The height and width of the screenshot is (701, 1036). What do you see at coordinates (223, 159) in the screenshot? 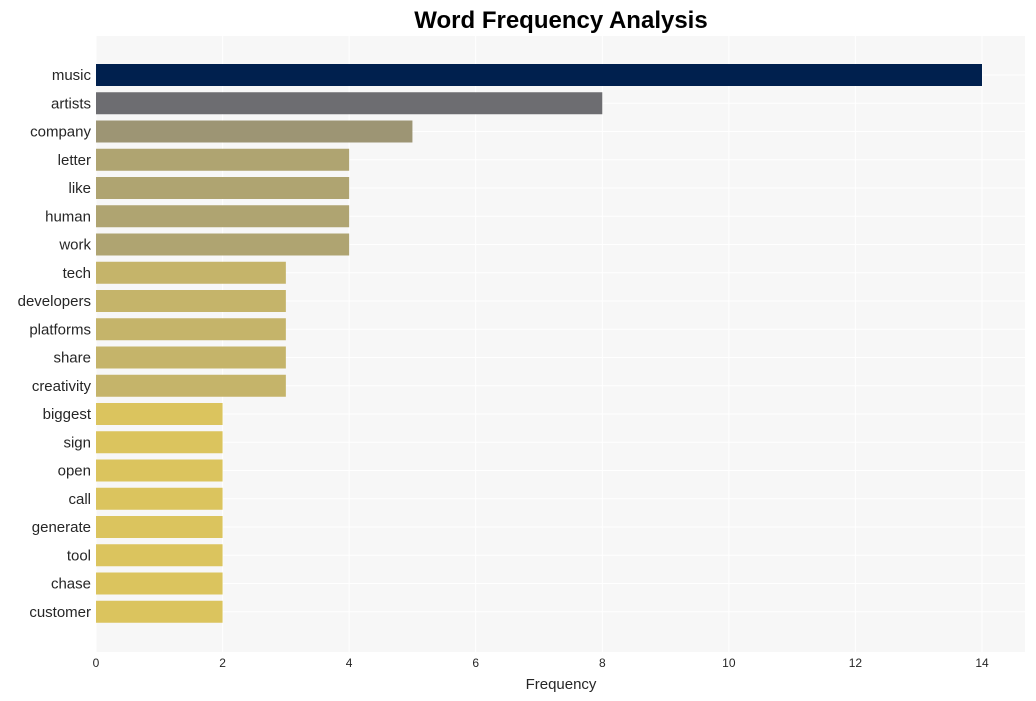
I see `bar-letter` at bounding box center [223, 159].